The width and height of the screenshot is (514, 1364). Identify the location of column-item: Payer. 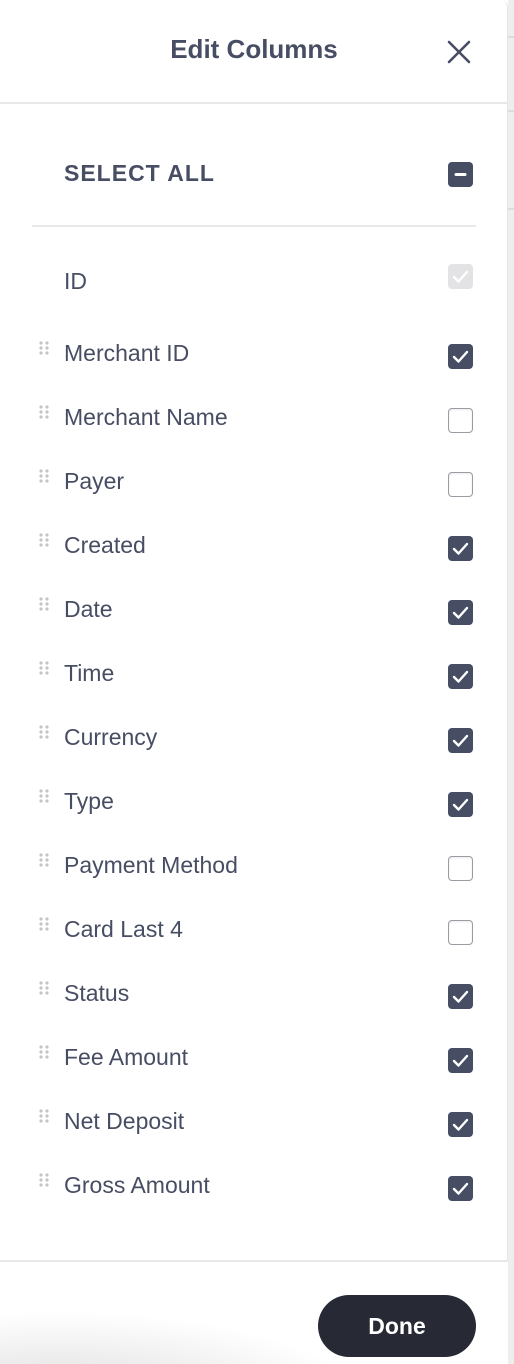
(254, 500).